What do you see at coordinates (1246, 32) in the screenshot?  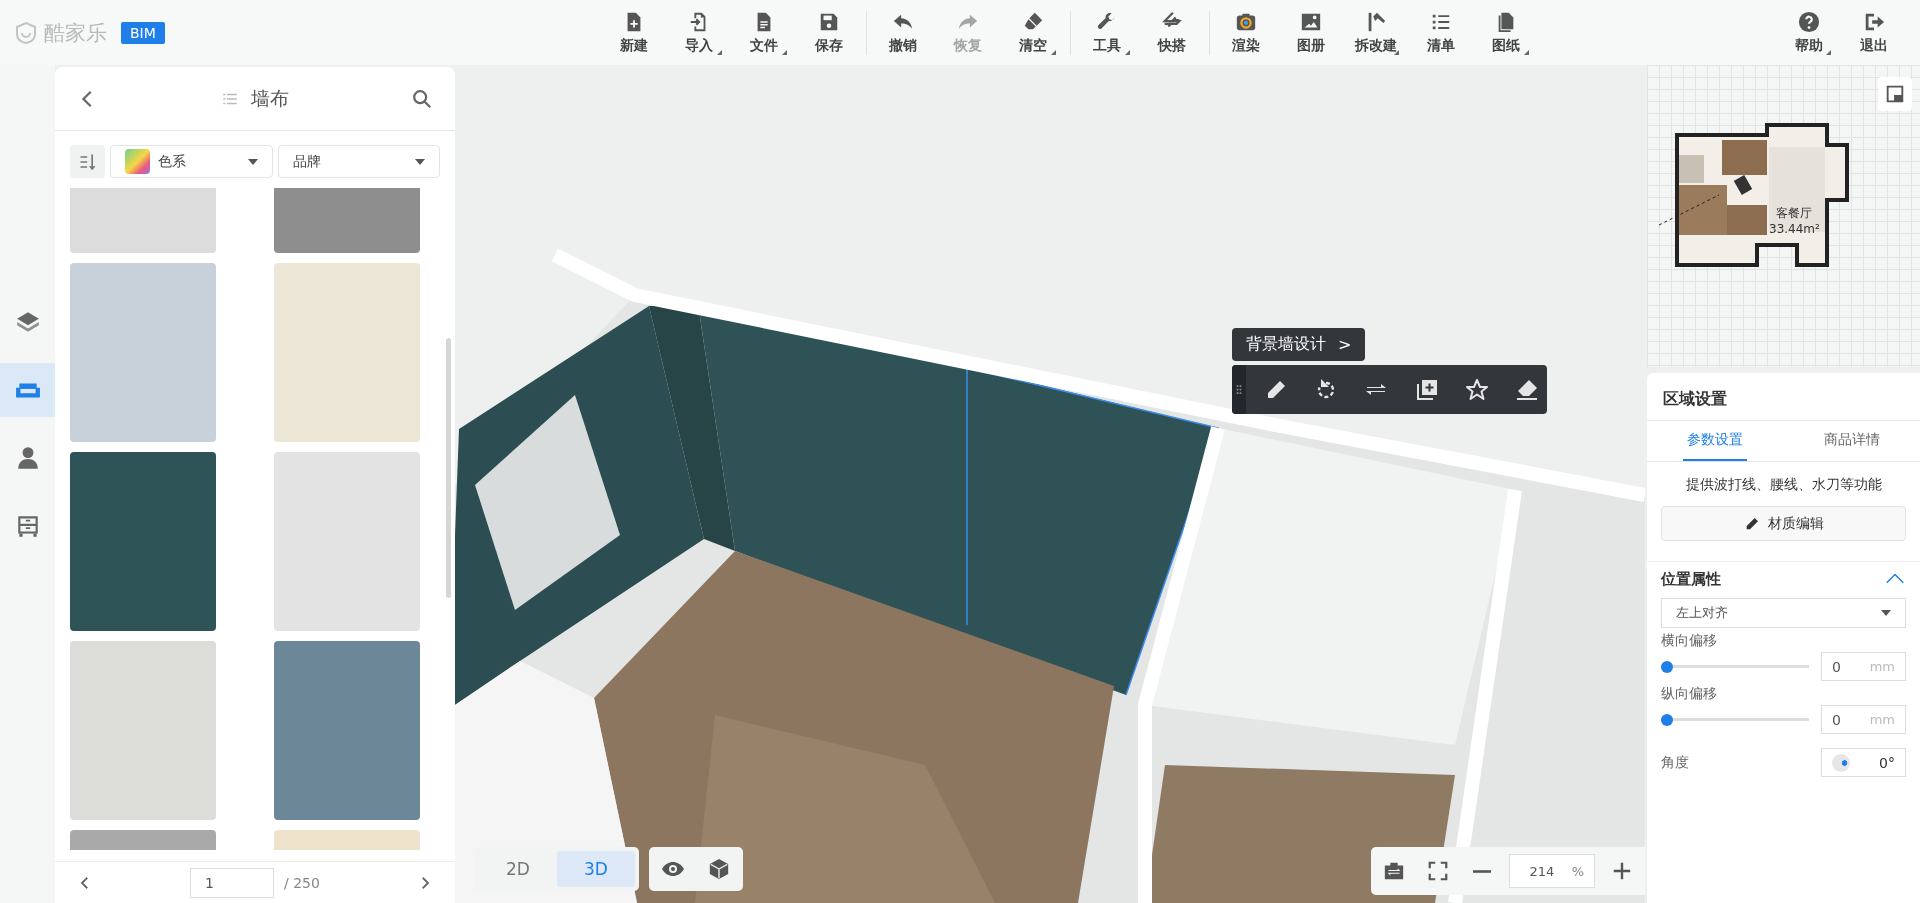 I see `toolbar-button: 渲染` at bounding box center [1246, 32].